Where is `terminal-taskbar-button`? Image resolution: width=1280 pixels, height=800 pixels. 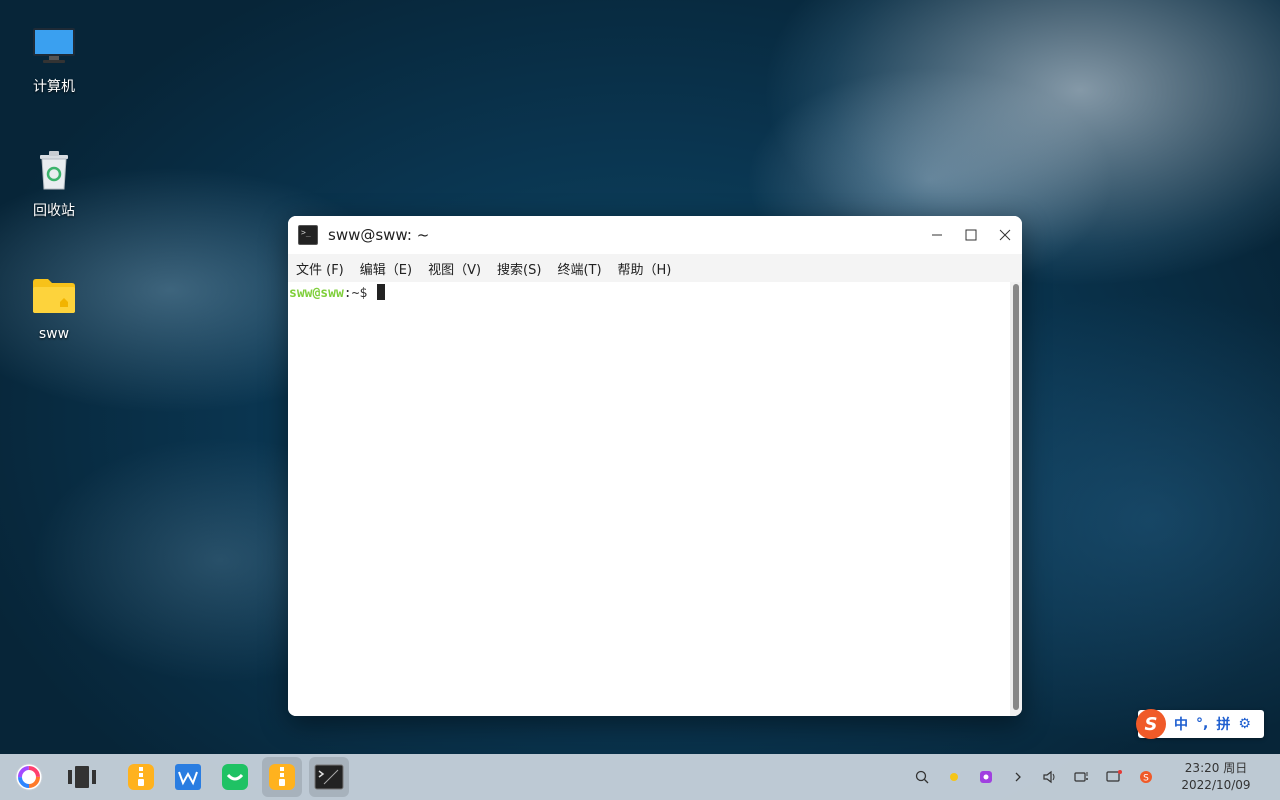 terminal-taskbar-button is located at coordinates (329, 777).